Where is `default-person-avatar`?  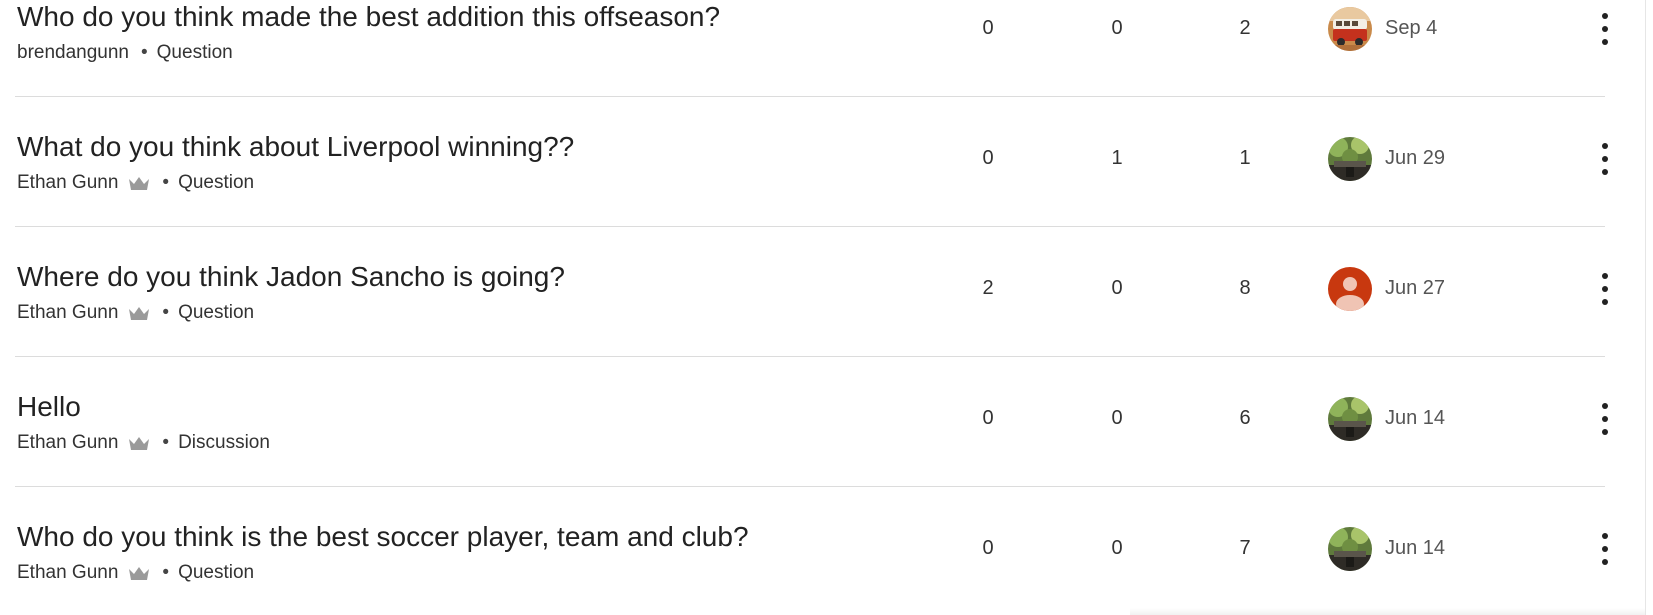 default-person-avatar is located at coordinates (1350, 289).